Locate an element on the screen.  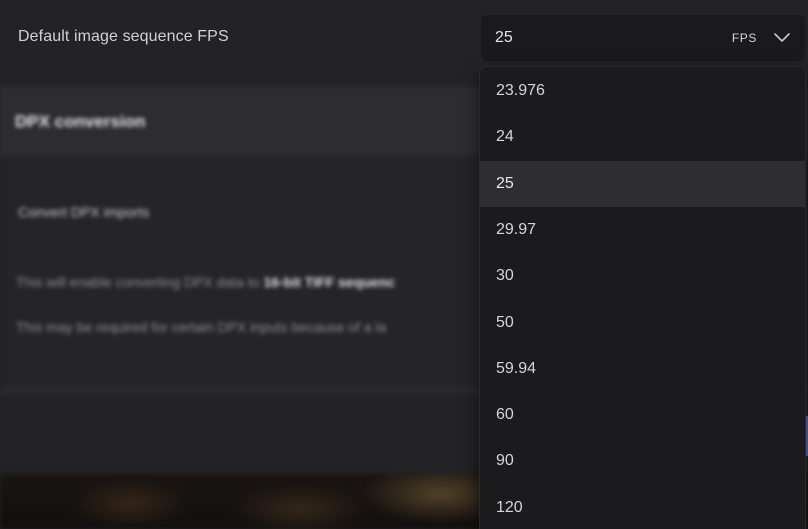
fps-option: 90 is located at coordinates (642, 461).